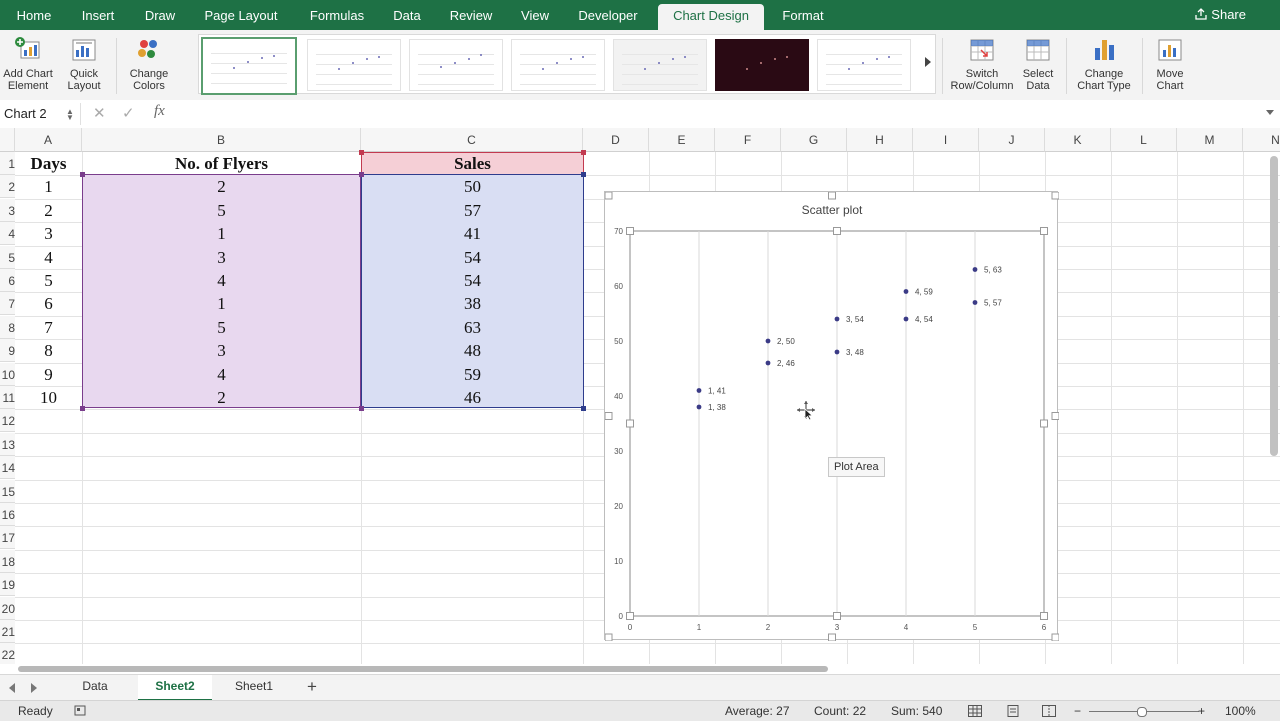  Describe the element at coordinates (337, 15) in the screenshot. I see `tab-formulas: Formulas` at that location.